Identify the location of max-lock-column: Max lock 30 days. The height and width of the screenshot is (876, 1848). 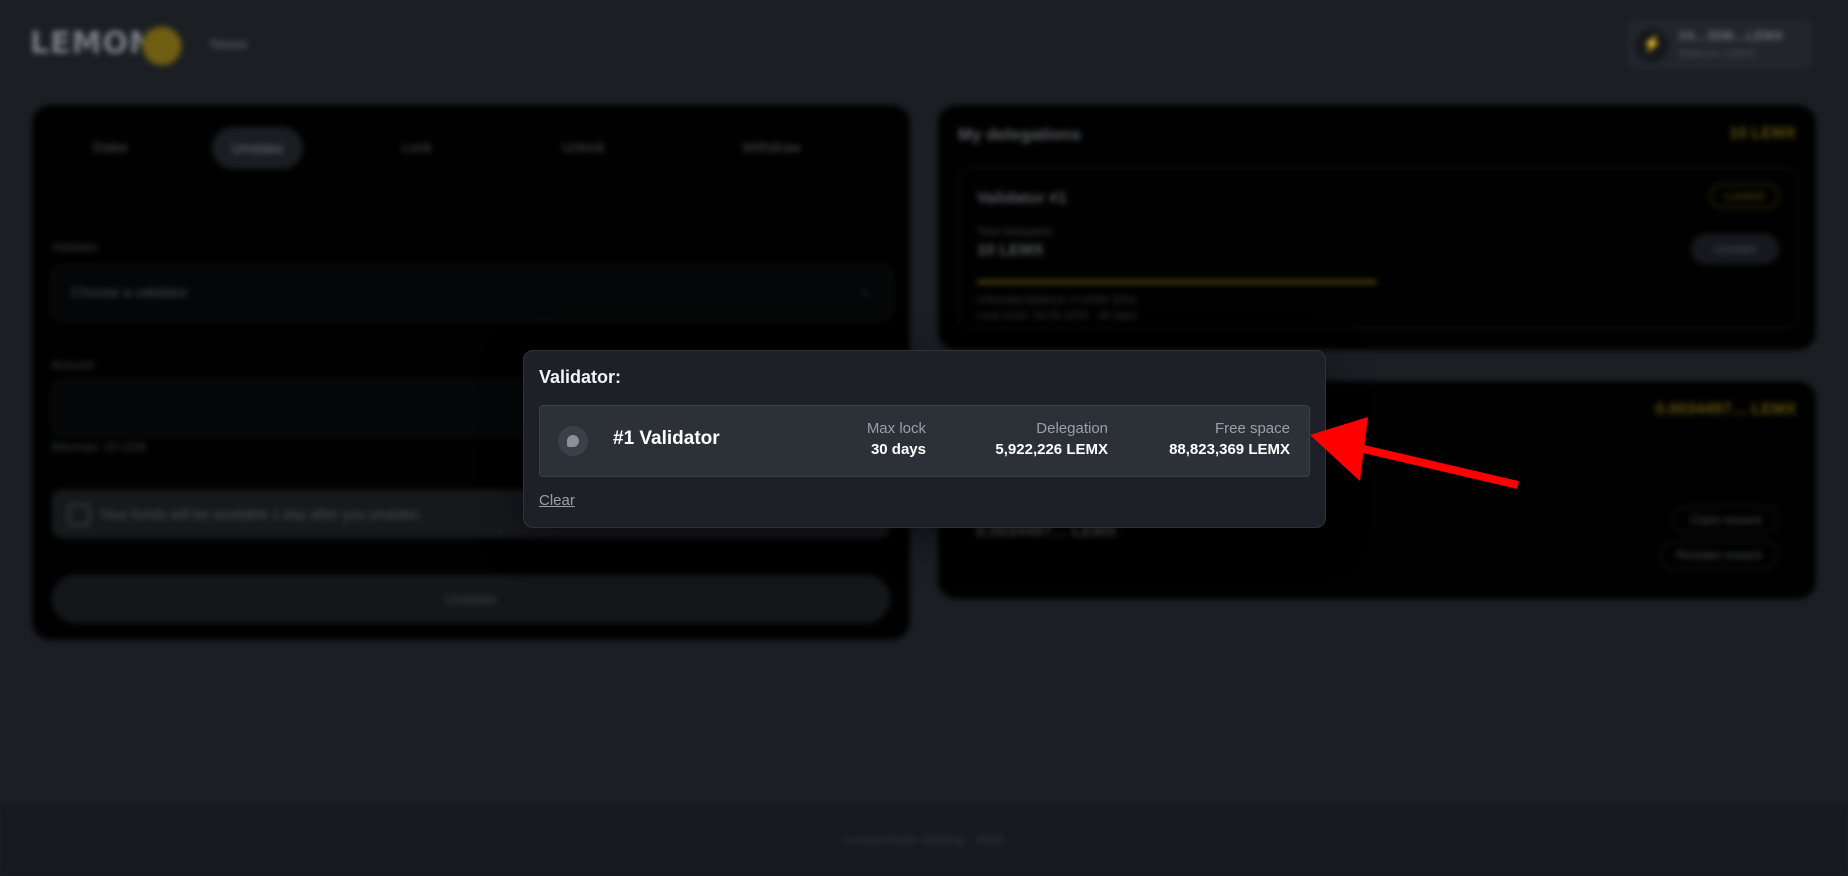
(896, 441).